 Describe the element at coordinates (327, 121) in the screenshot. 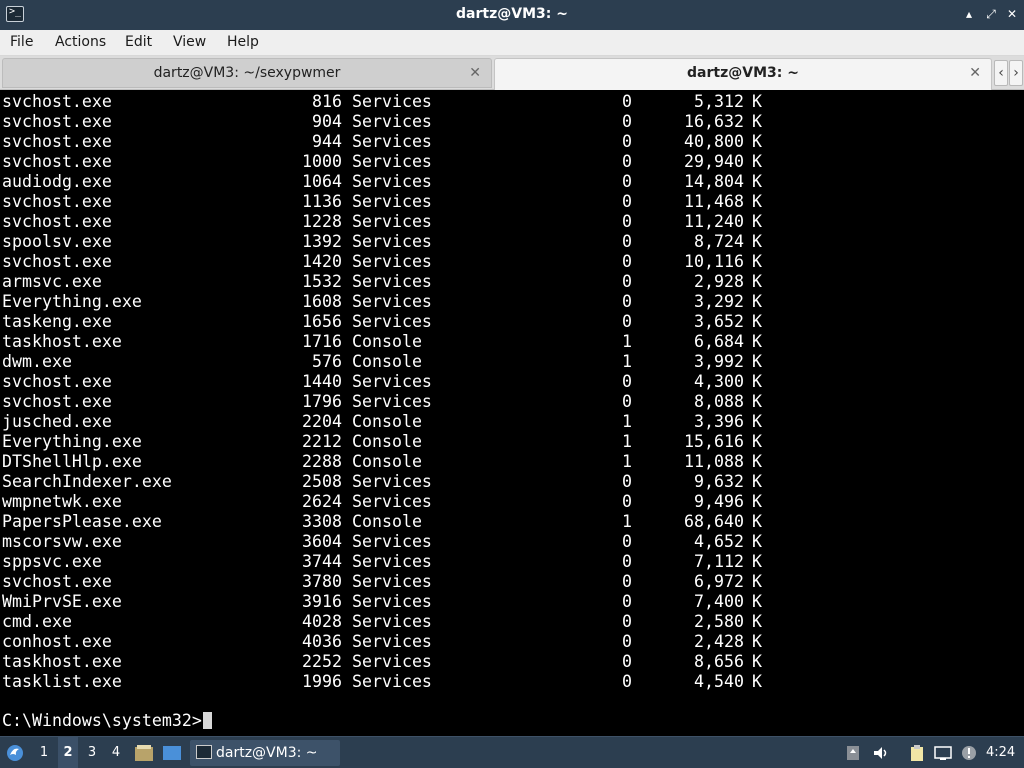

I see `process-pid: 904` at that location.